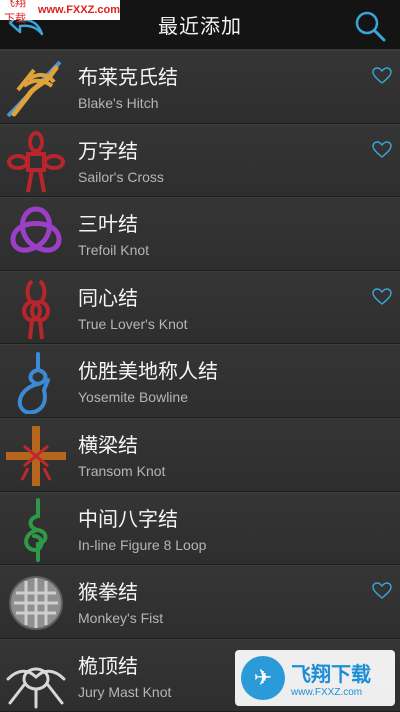 This screenshot has width=400, height=712. I want to click on list-item: 中间八字结 In-line Figure 8 Loop, so click(200, 528).